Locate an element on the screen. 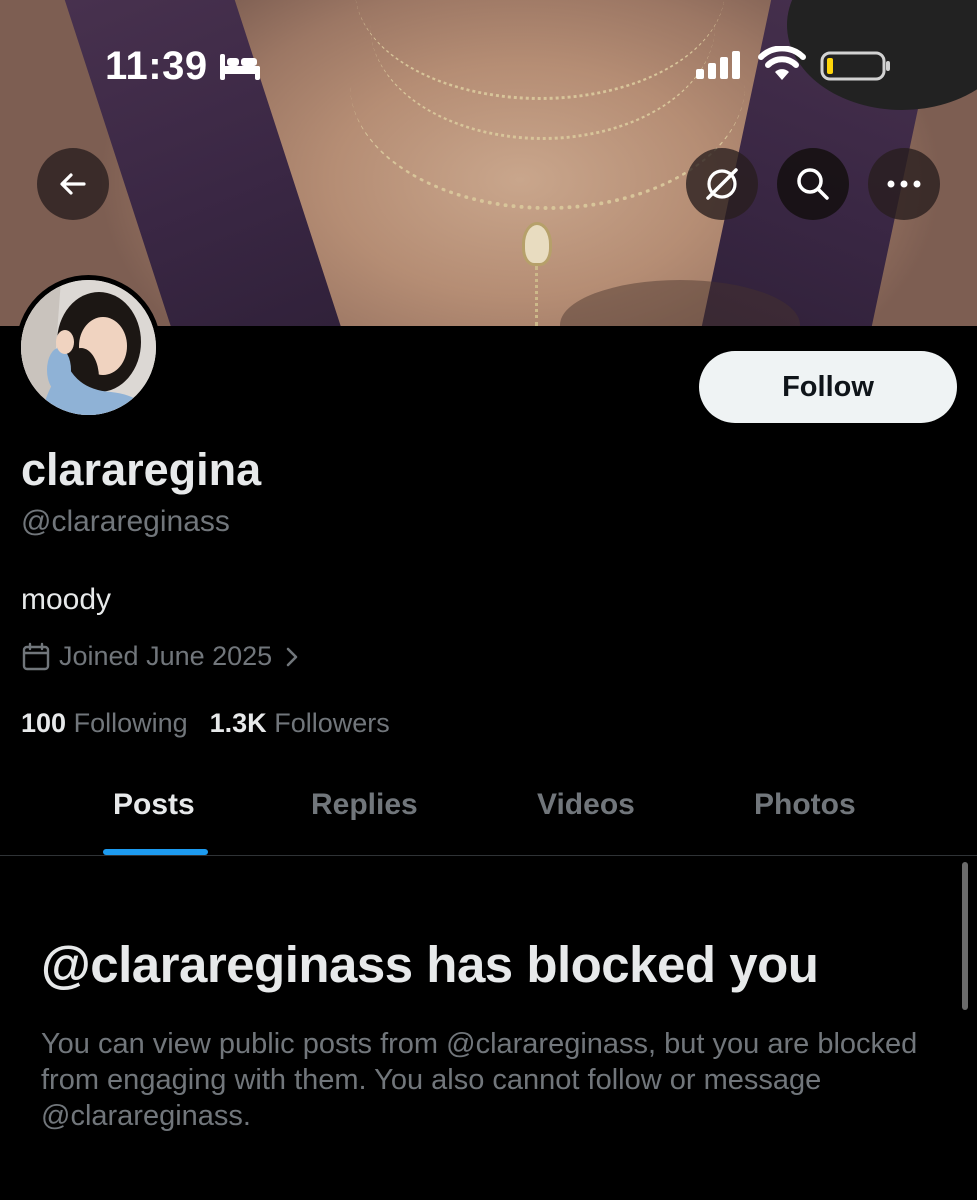 The height and width of the screenshot is (1200, 977). cellular-signal-icon is located at coordinates (718, 65).